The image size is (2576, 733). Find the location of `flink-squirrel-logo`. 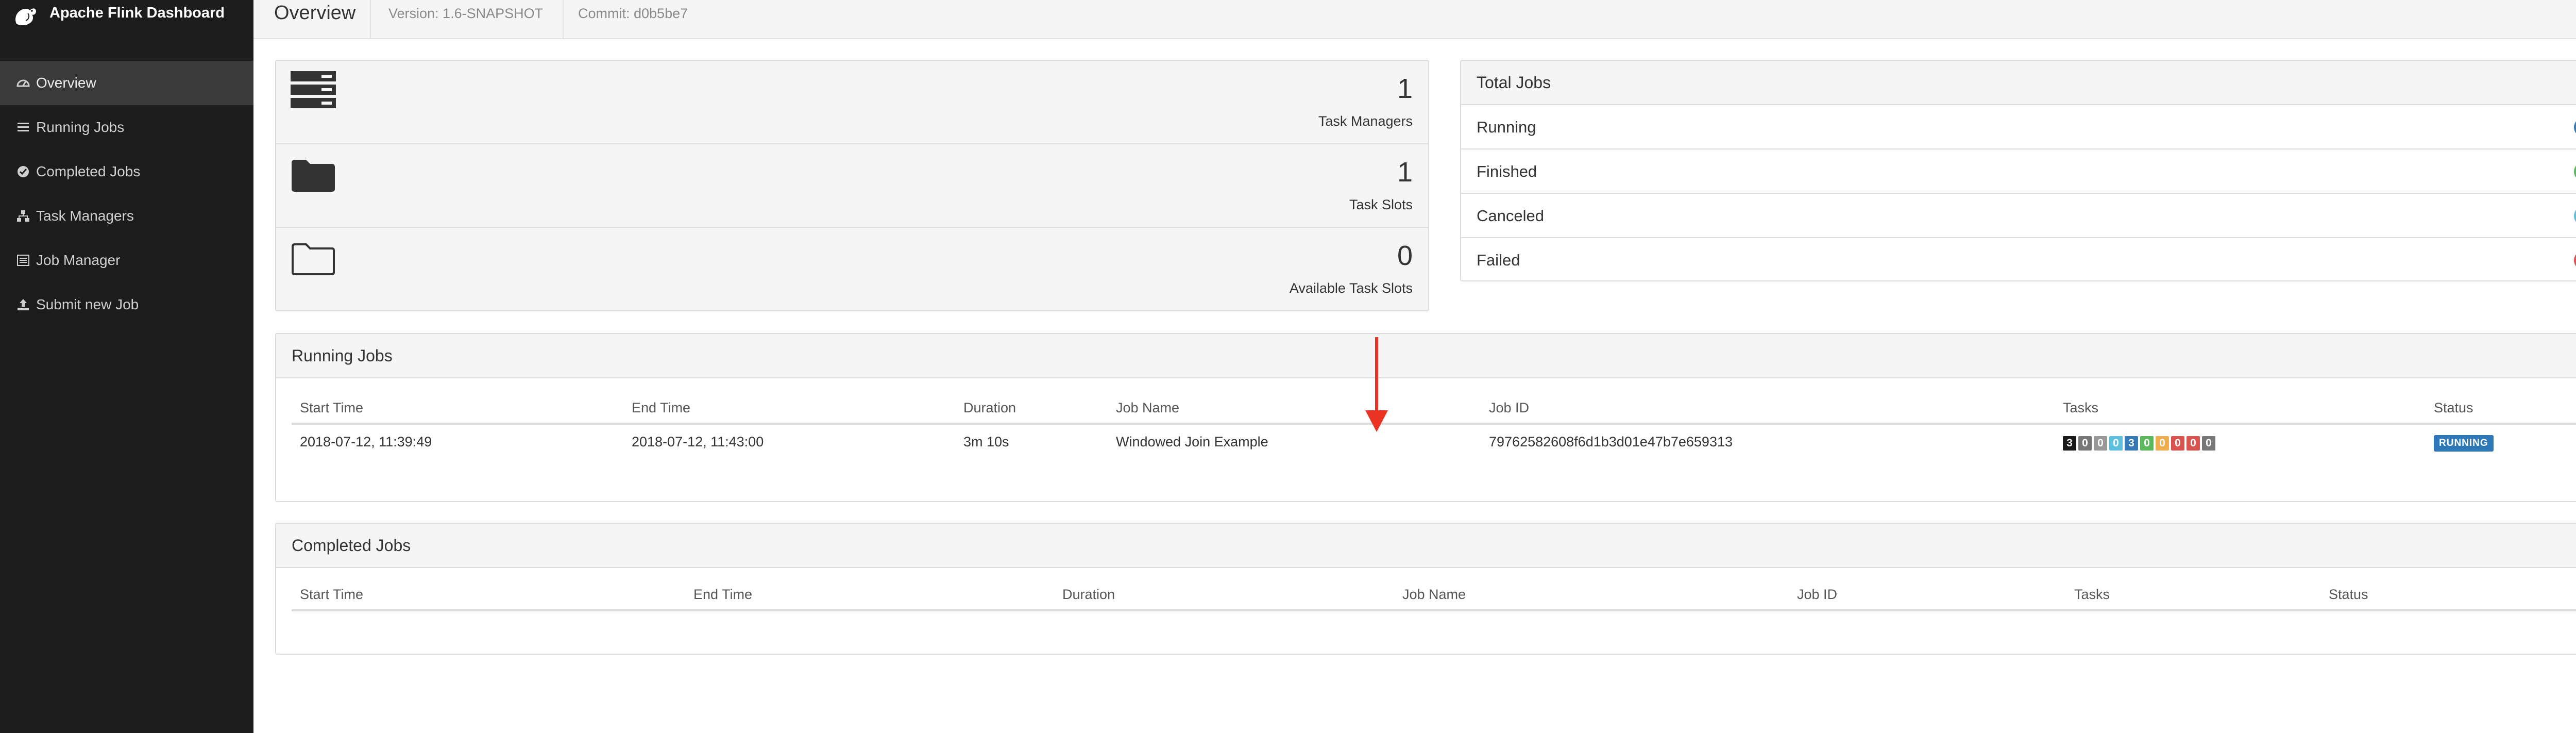

flink-squirrel-logo is located at coordinates (25, 16).